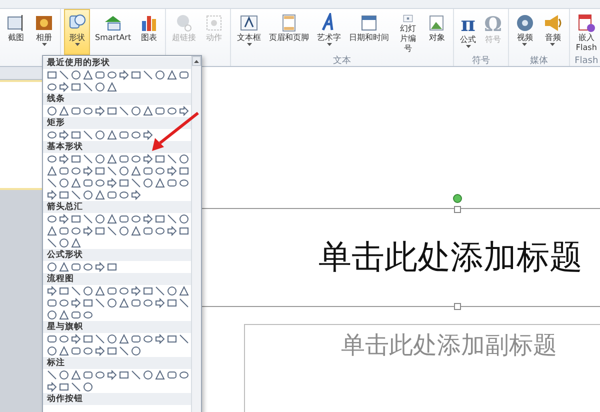  I want to click on rotation-handle, so click(457, 198).